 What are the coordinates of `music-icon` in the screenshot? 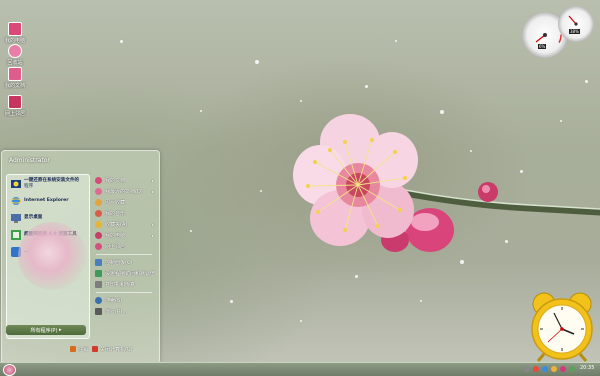 It's located at (98, 213).